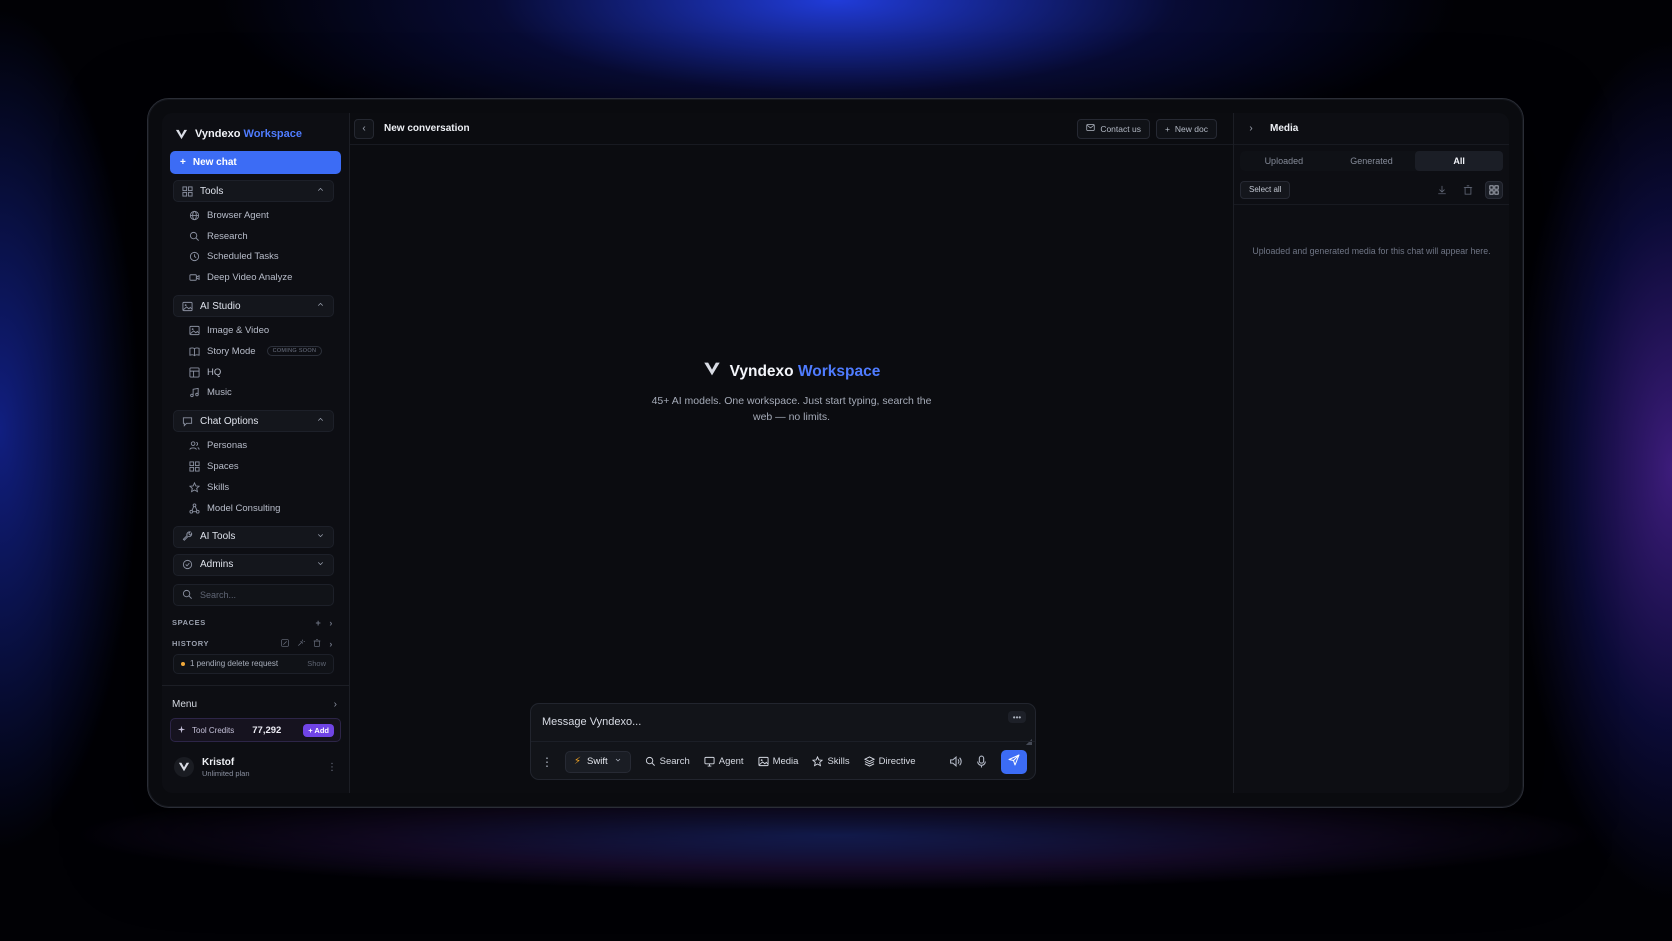 The height and width of the screenshot is (941, 1672). Describe the element at coordinates (285, 643) in the screenshot. I see `edit-icon` at that location.